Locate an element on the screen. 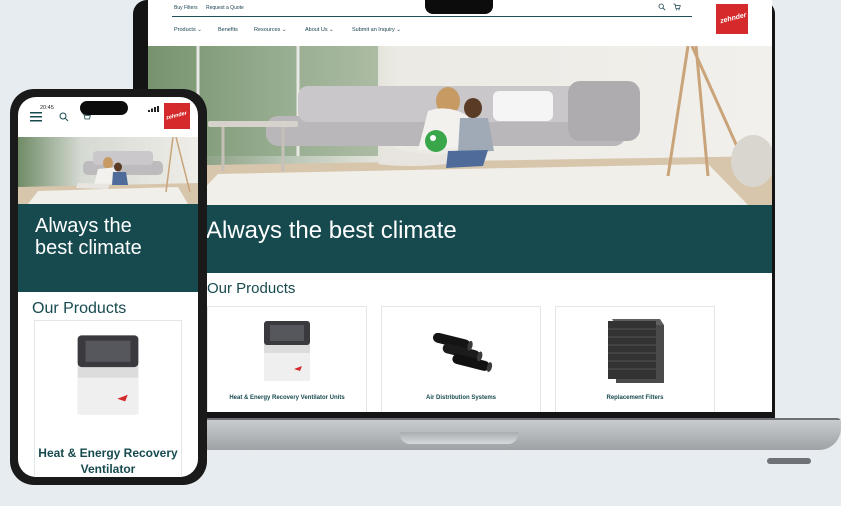 The height and width of the screenshot is (506, 841). ducts-image is located at coordinates (462, 352).